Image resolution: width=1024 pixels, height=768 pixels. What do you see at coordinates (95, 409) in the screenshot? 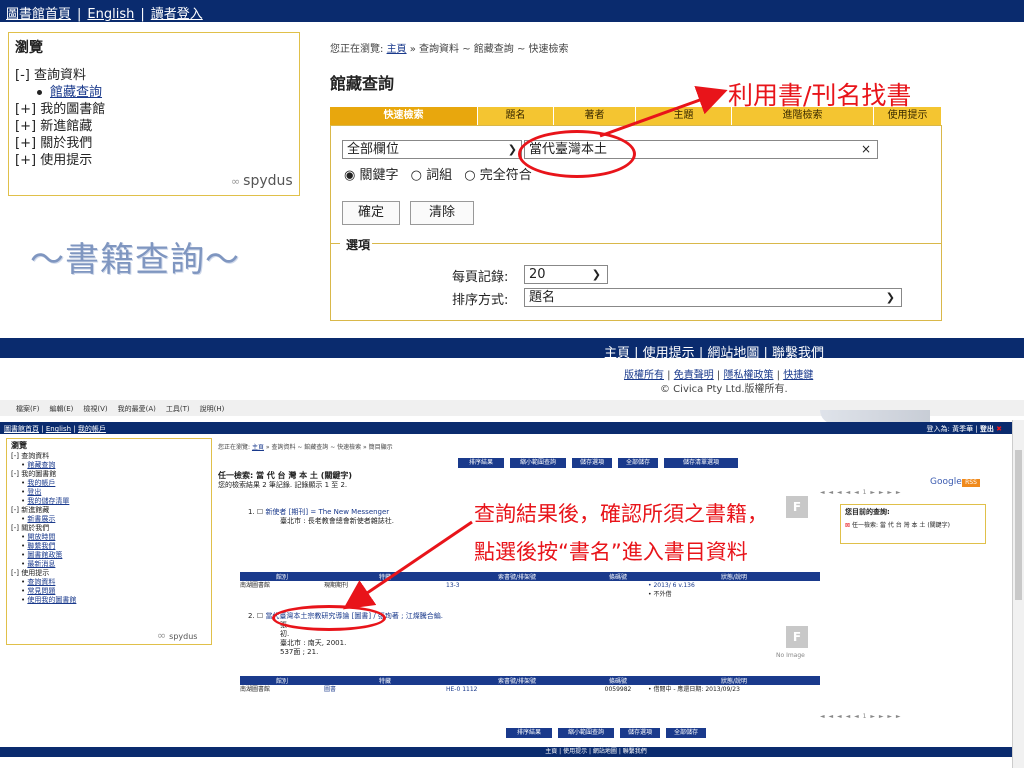
I see `menu-view: 檢視(V)` at bounding box center [95, 409].